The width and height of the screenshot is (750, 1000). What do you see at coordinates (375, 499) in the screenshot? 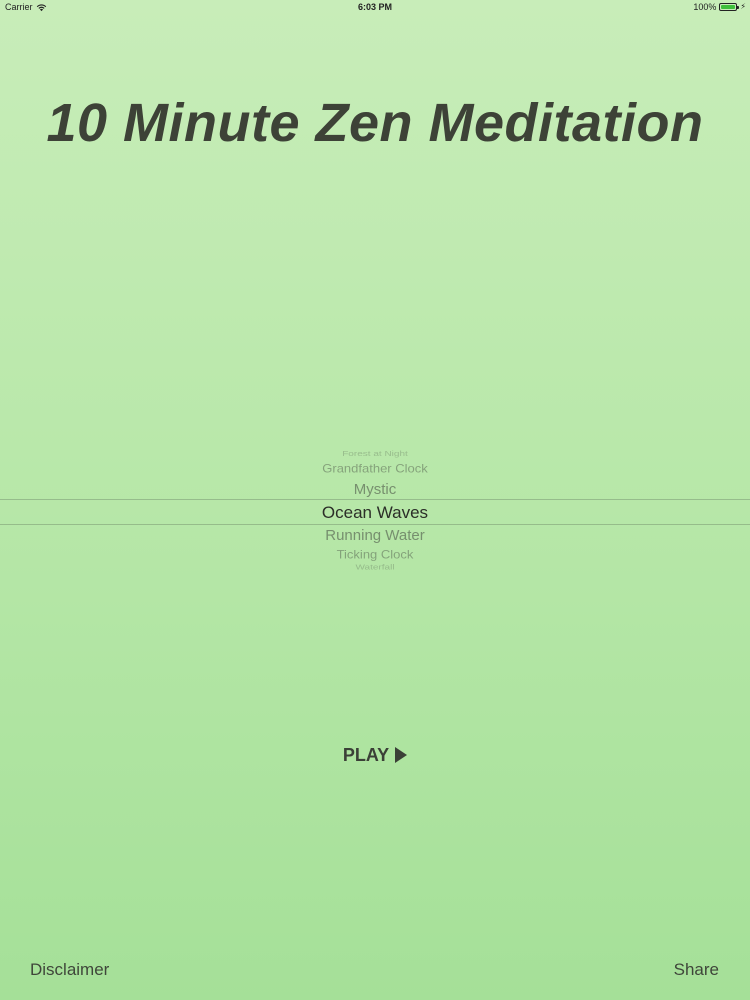
I see `picker-selection-line-top` at bounding box center [375, 499].